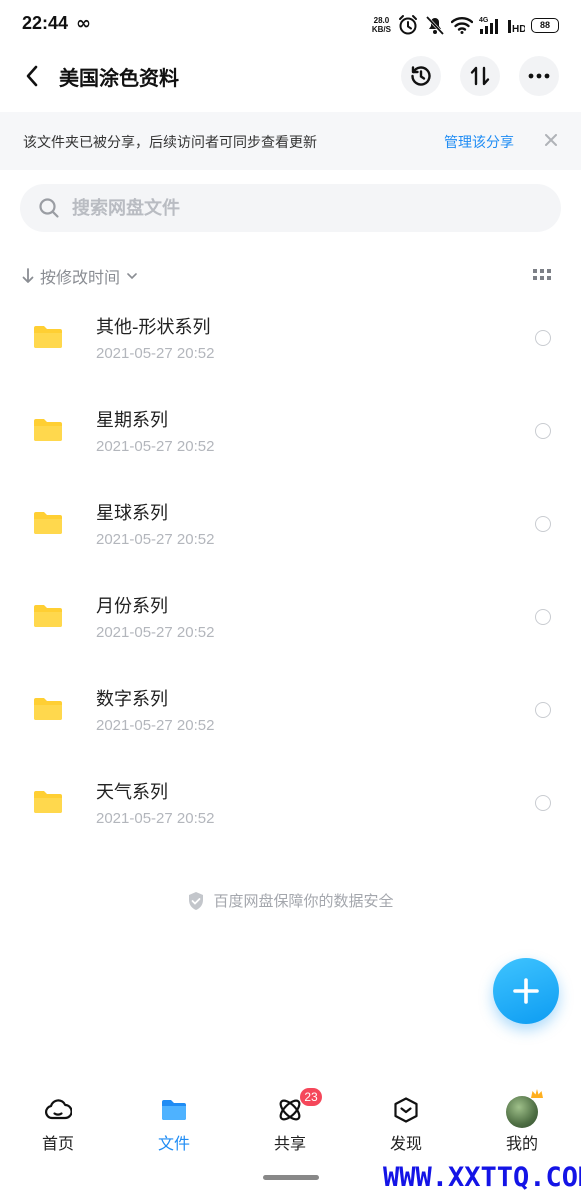 The width and height of the screenshot is (581, 1200). Describe the element at coordinates (462, 25) in the screenshot. I see `wifi-icon` at that location.